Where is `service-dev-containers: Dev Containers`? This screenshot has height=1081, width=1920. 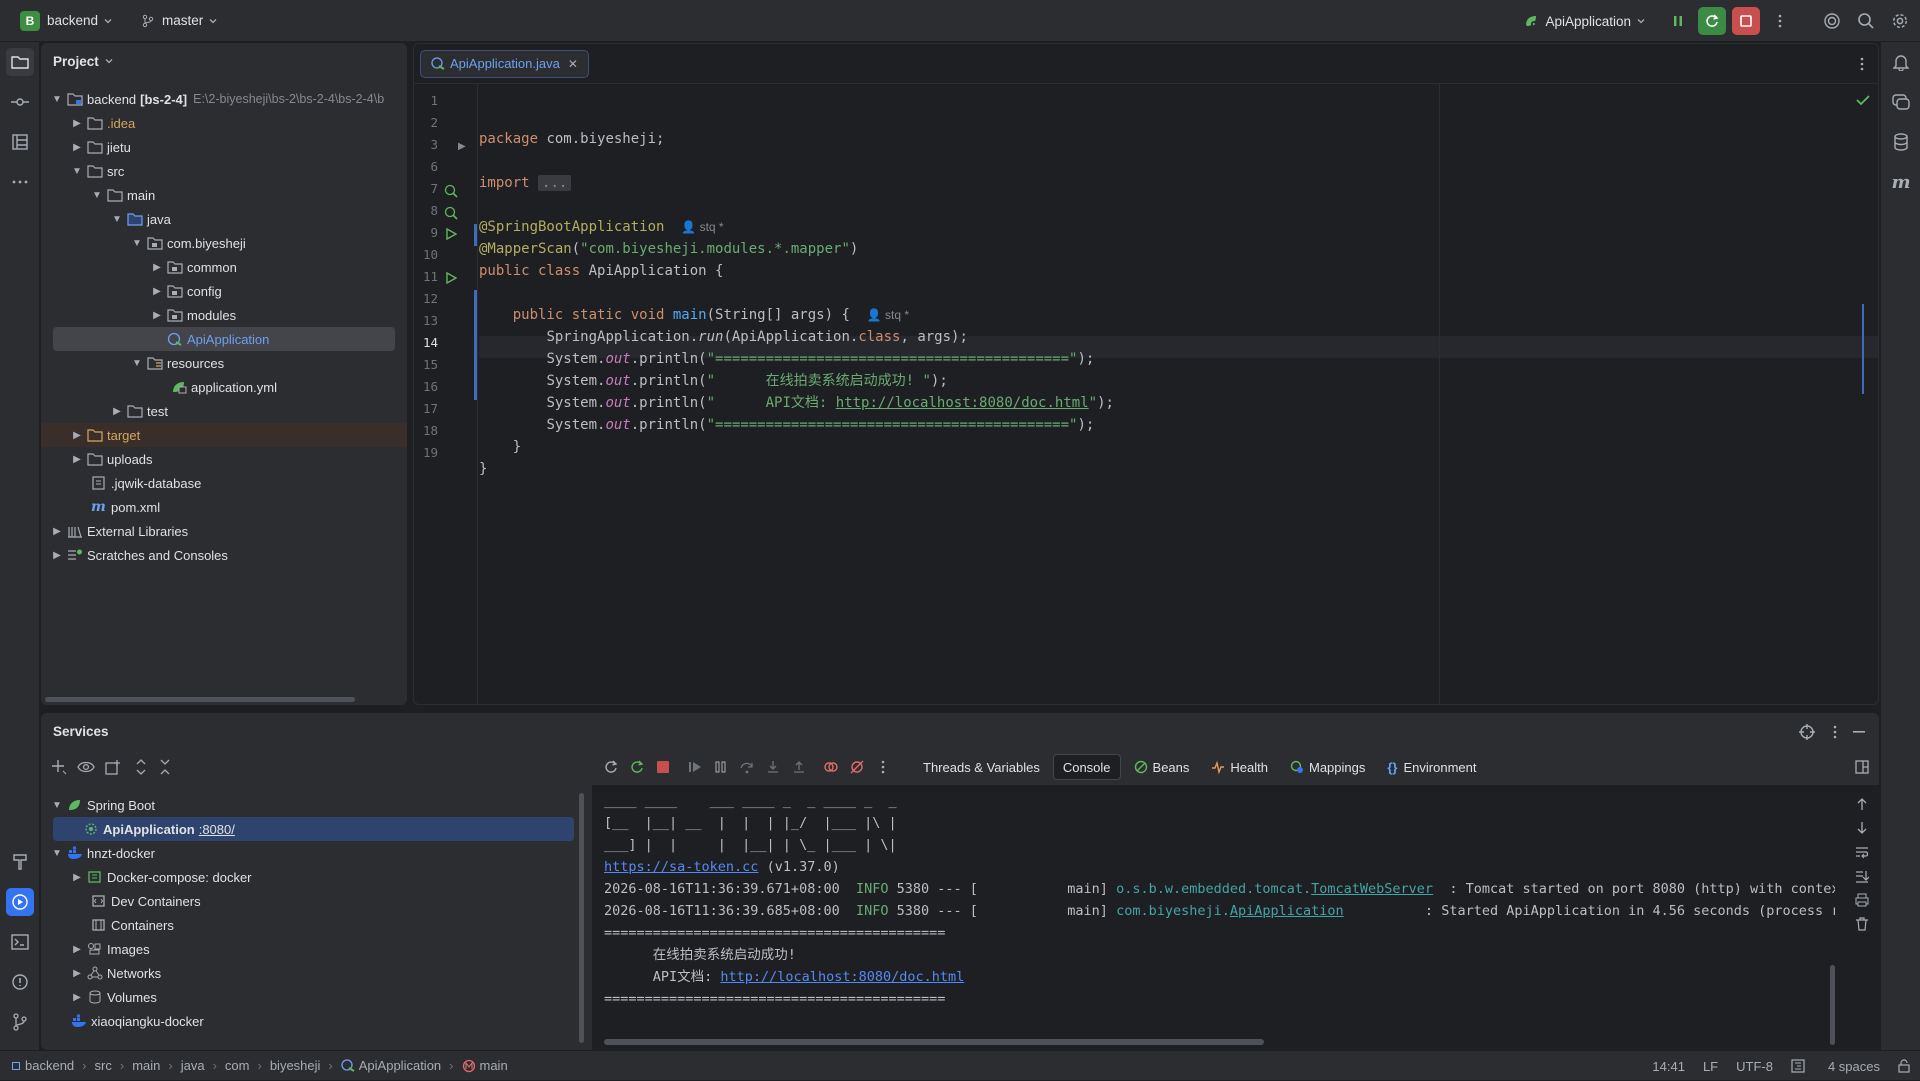 service-dev-containers: Dev Containers is located at coordinates (313, 901).